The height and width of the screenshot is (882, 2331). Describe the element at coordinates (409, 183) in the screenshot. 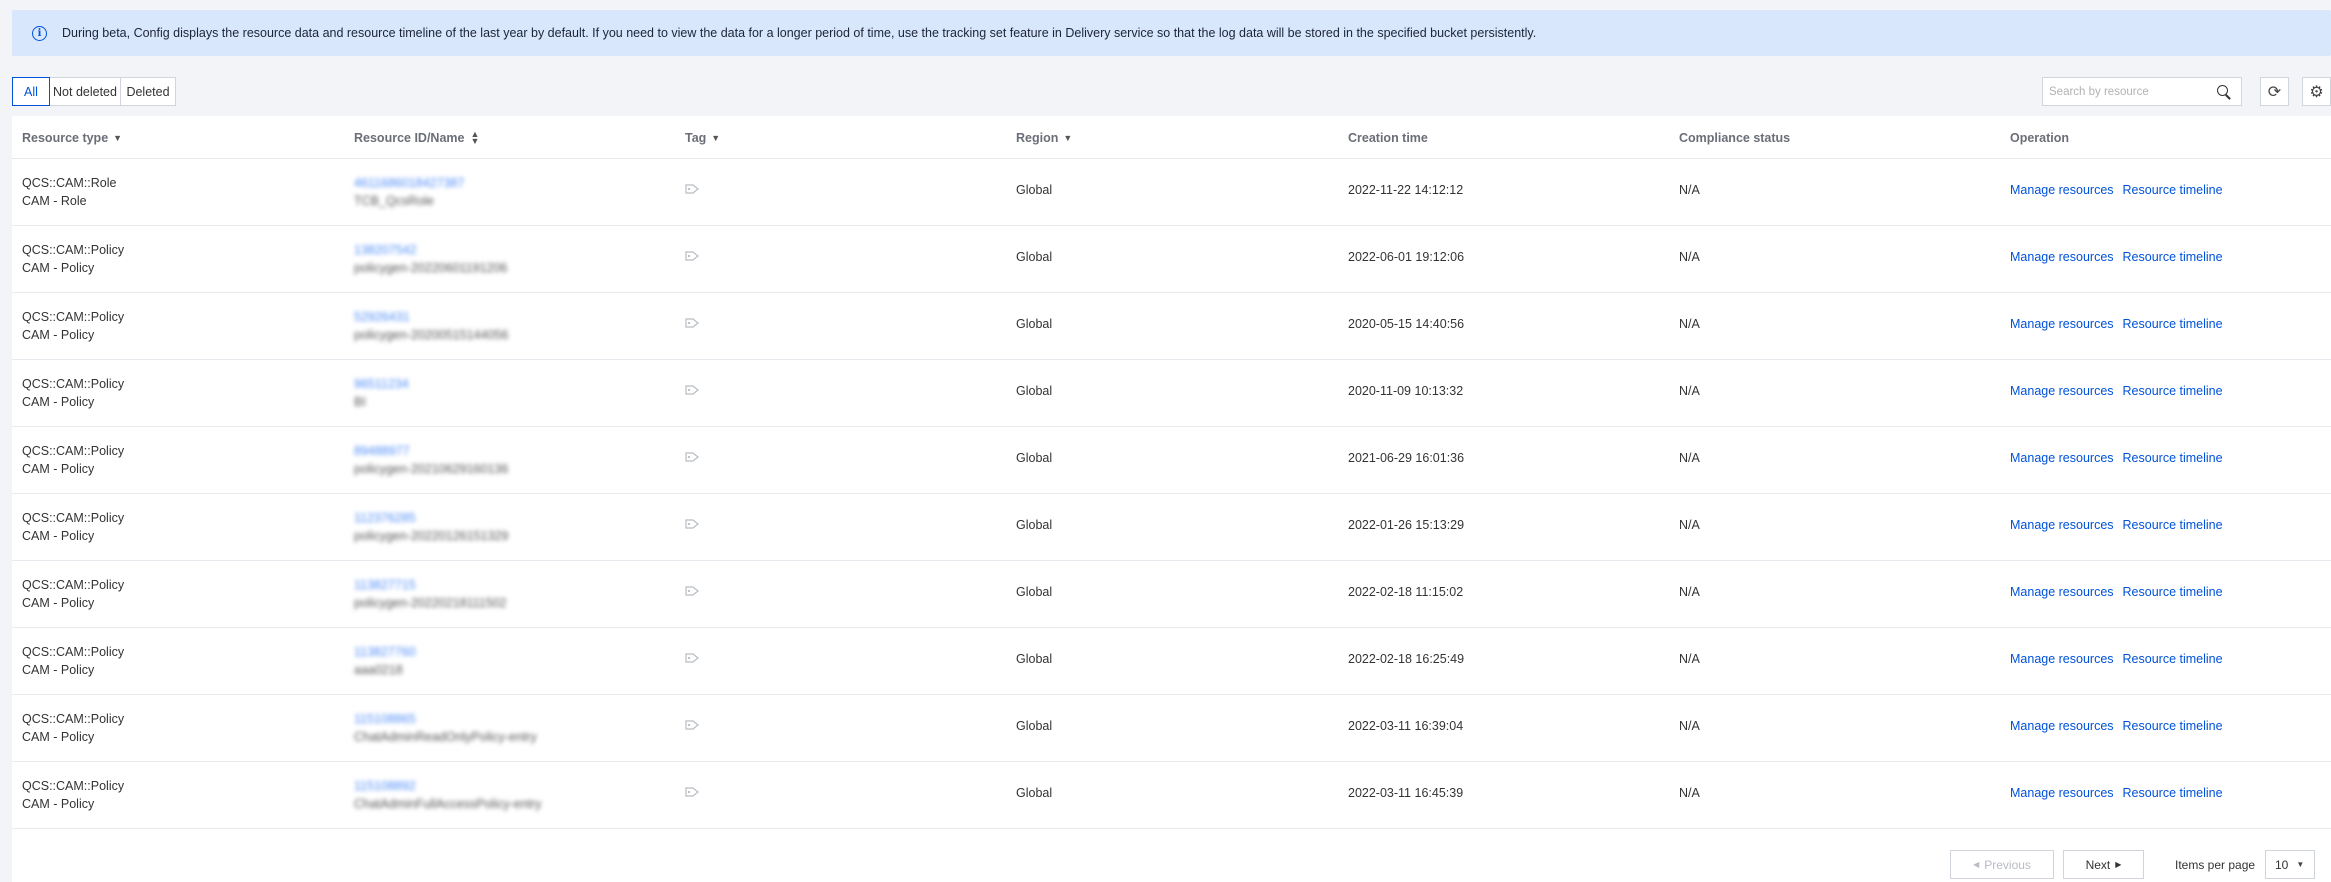

I see `resource-id-link: 4611686018427387` at that location.